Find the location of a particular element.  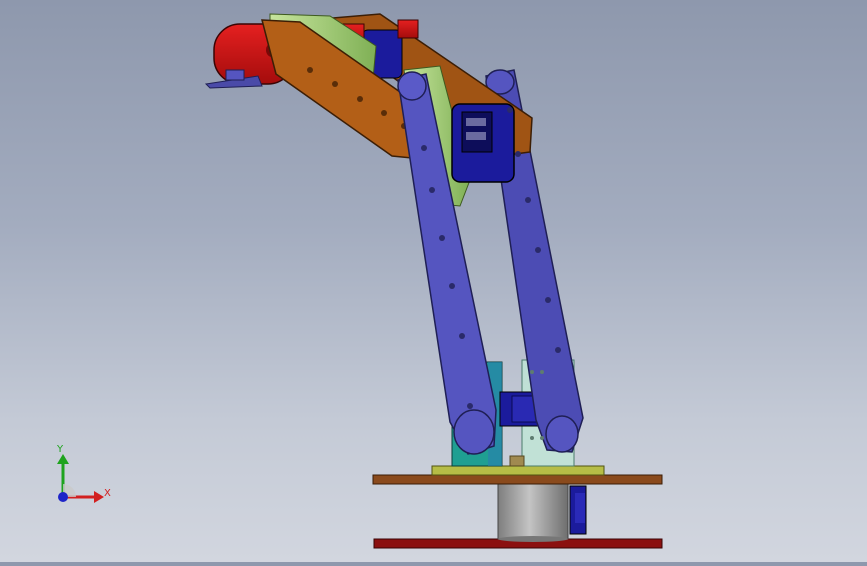

base-motor is located at coordinates (533, 511).